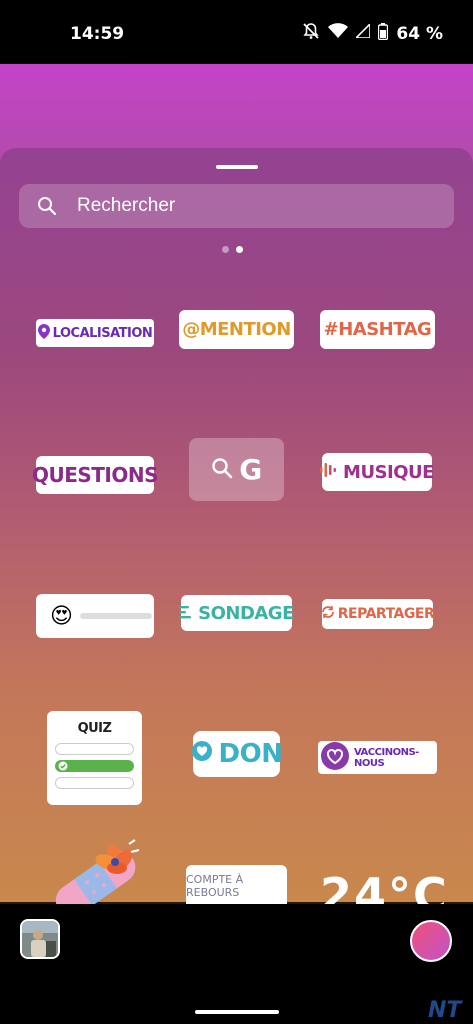 The image size is (473, 1024). What do you see at coordinates (386, 614) in the screenshot?
I see `repost-sticker-label: REPARTAGER` at bounding box center [386, 614].